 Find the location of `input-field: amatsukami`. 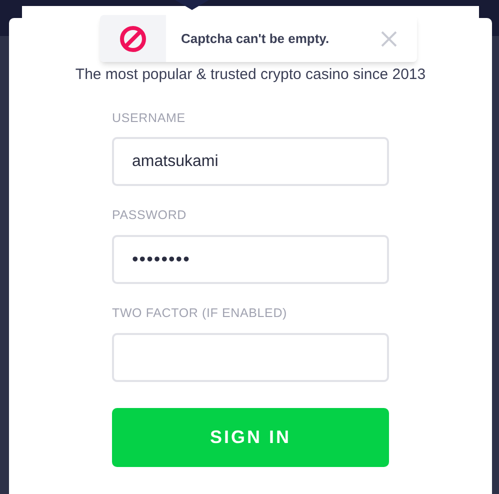

input-field: amatsukami is located at coordinates (250, 161).